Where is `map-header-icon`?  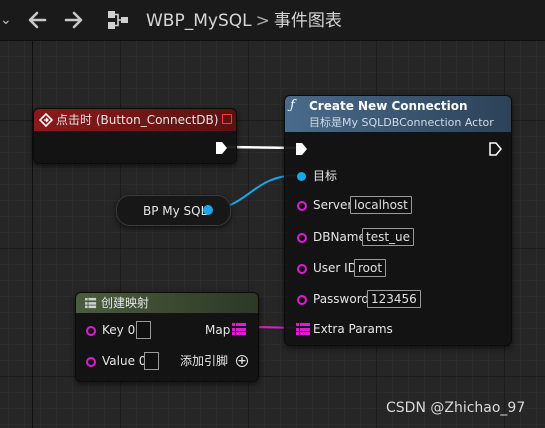
map-header-icon is located at coordinates (91, 303).